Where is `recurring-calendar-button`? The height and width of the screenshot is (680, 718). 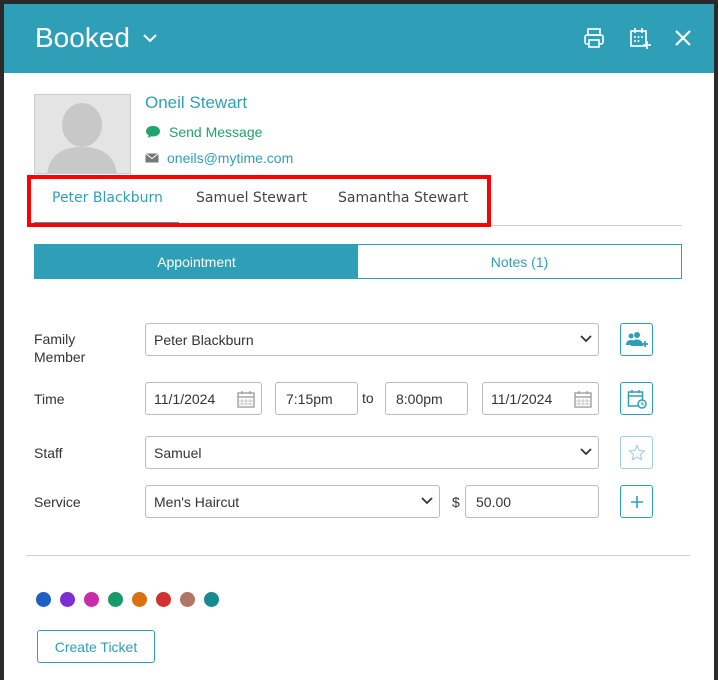
recurring-calendar-button is located at coordinates (636, 398).